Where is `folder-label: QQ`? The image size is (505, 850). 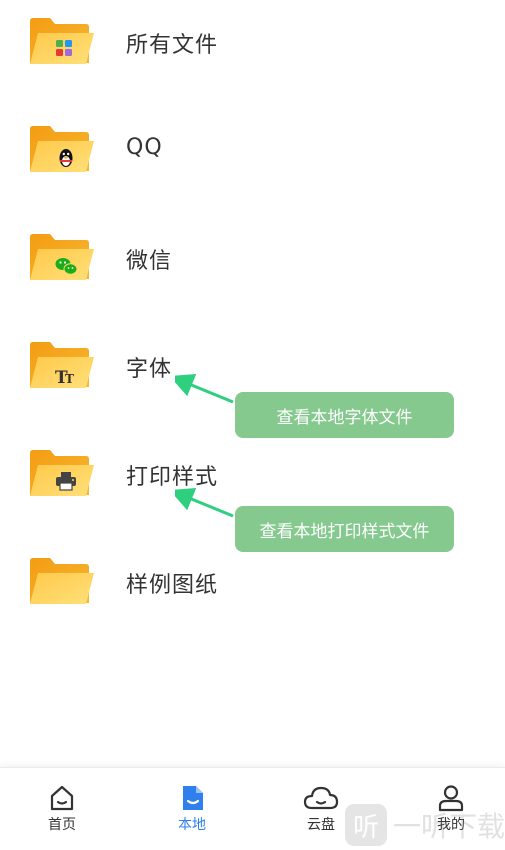
folder-label: QQ is located at coordinates (144, 147).